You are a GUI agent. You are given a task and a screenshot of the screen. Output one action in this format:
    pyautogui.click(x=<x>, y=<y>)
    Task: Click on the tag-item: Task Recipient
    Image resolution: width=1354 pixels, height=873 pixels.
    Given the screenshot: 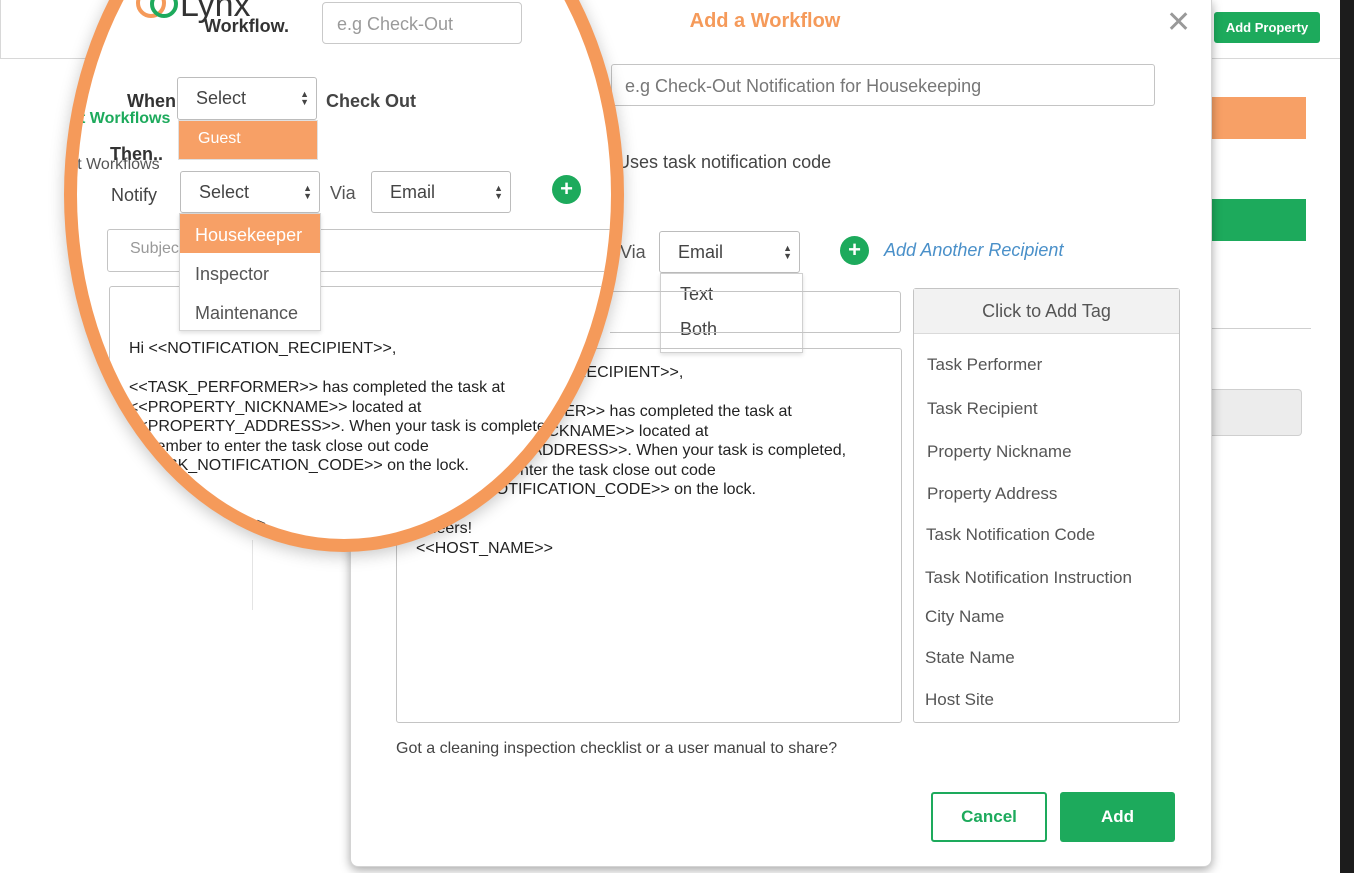 What is the action you would take?
    pyautogui.click(x=982, y=409)
    